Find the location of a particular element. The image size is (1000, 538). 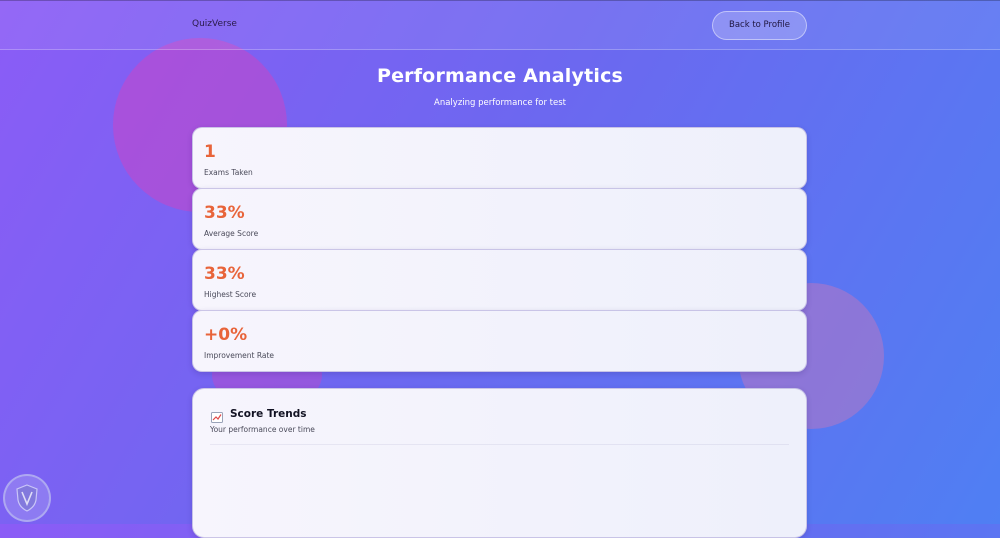

back-to-profile-button: Back to Profile is located at coordinates (759, 25).